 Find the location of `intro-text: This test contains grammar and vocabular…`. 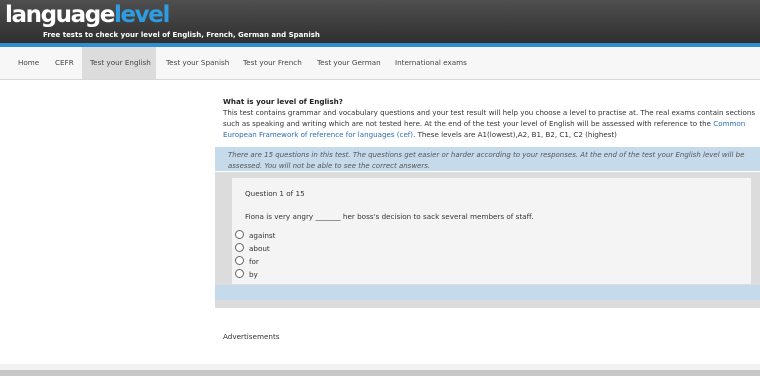

intro-text: This test contains grammar and vocabular… is located at coordinates (489, 118).